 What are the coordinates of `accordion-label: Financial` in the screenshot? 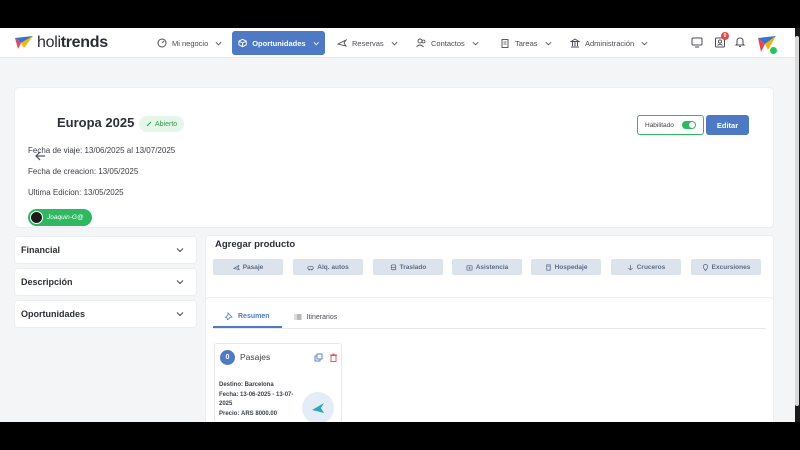 It's located at (41, 250).